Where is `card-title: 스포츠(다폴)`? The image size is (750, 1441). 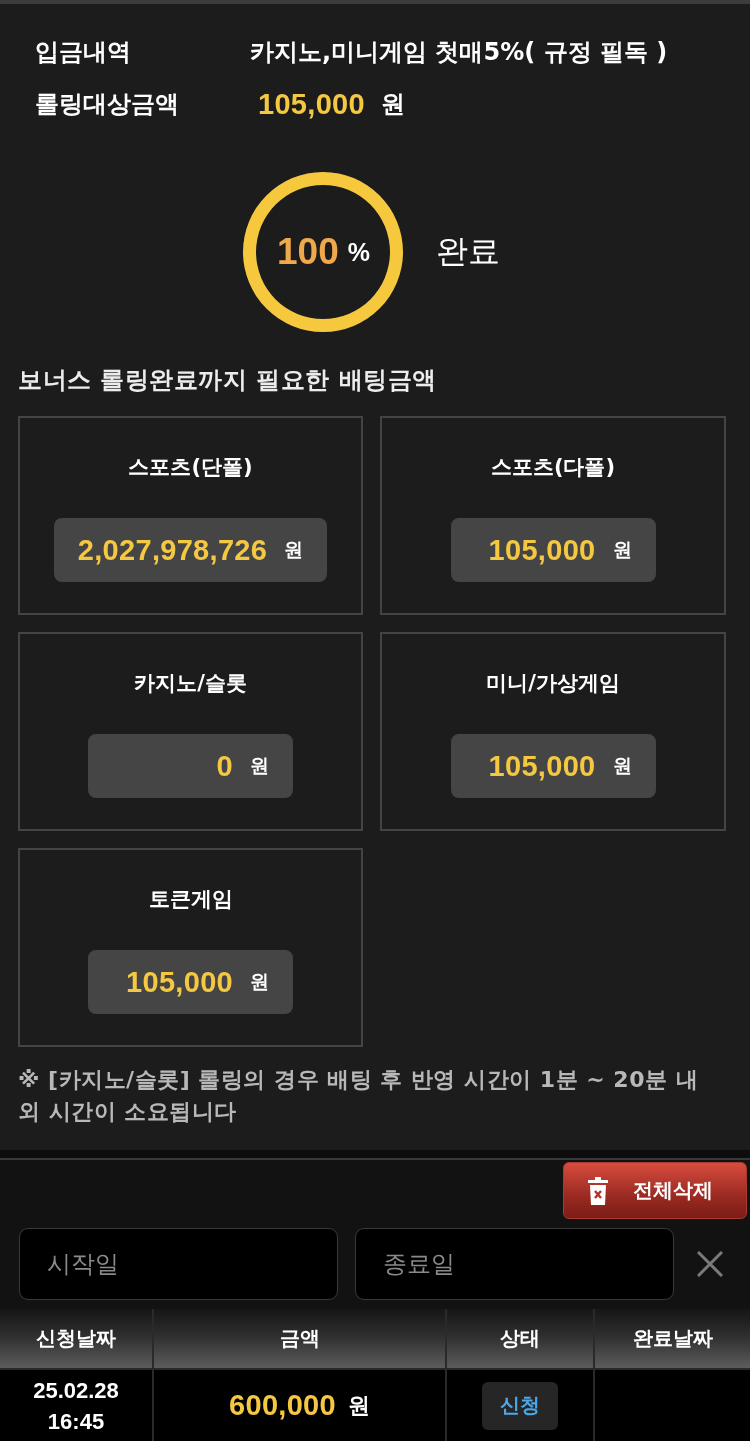
card-title: 스포츠(다폴) is located at coordinates (553, 467).